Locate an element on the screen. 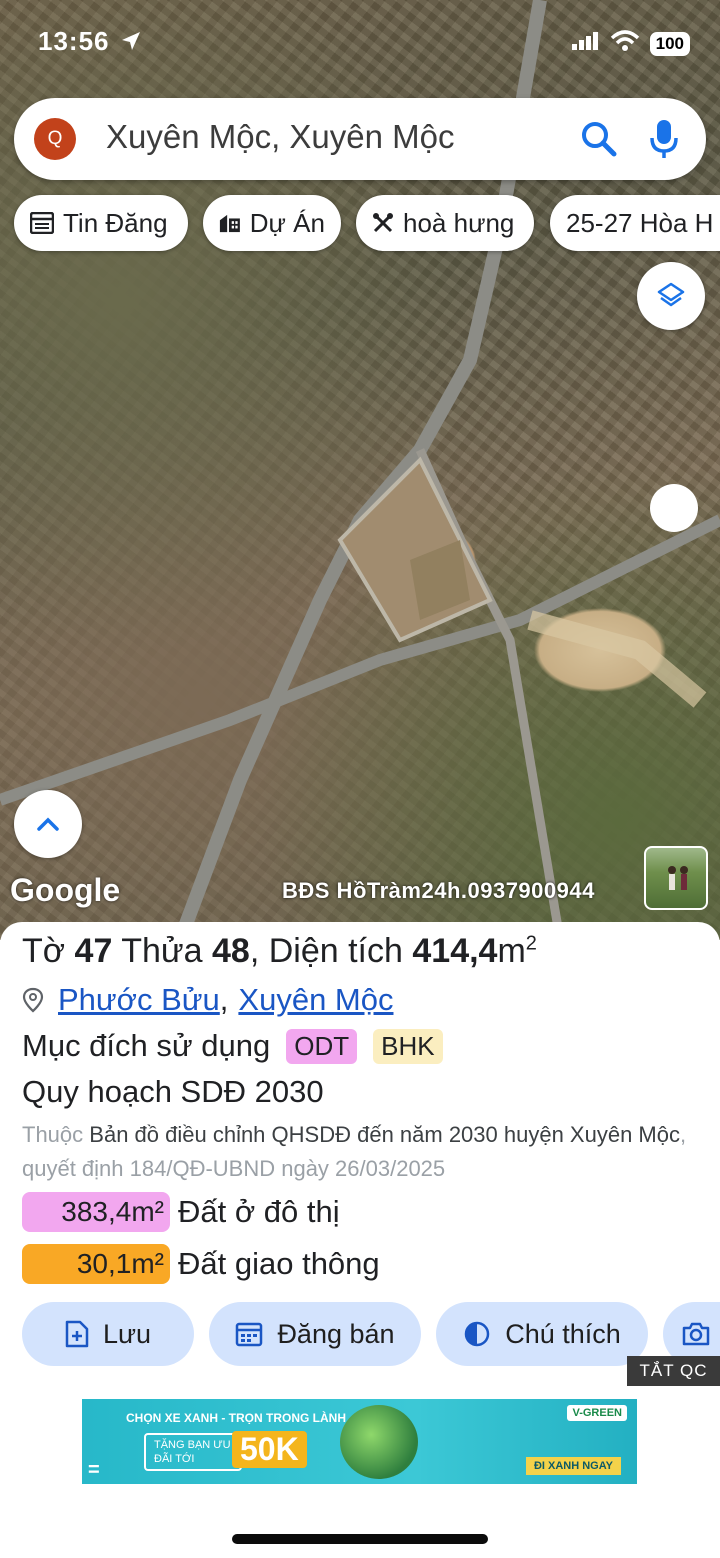  purpose-badge-bhk: BHK is located at coordinates (408, 1046).